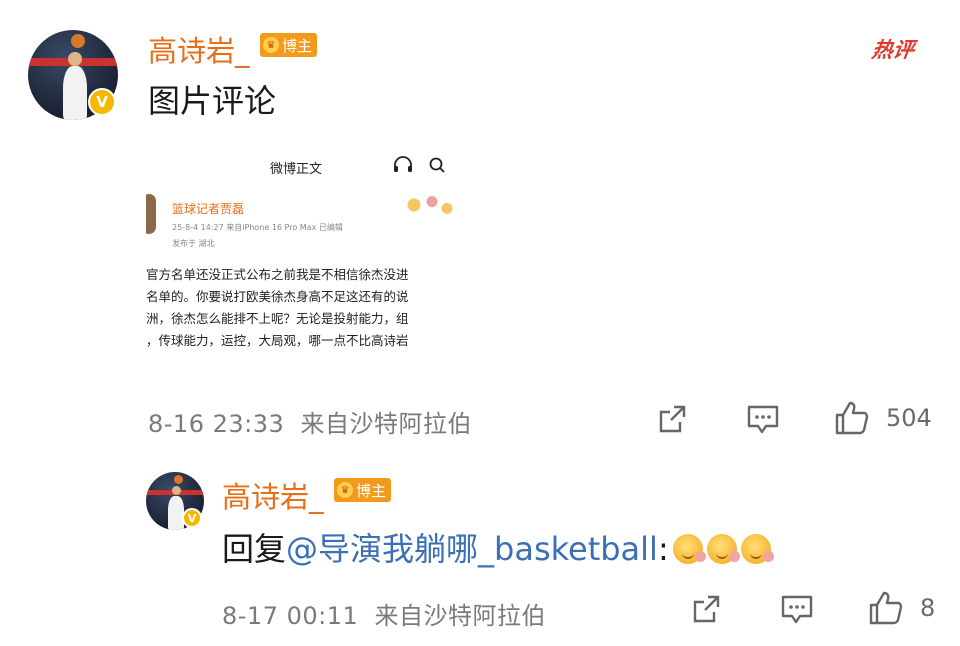 This screenshot has height=646, width=960. Describe the element at coordinates (663, 549) in the screenshot. I see `reply-colon: :` at that location.